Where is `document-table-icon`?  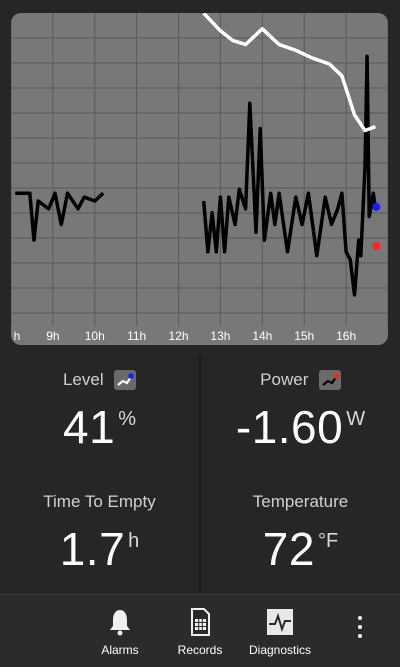 document-table-icon is located at coordinates (200, 622).